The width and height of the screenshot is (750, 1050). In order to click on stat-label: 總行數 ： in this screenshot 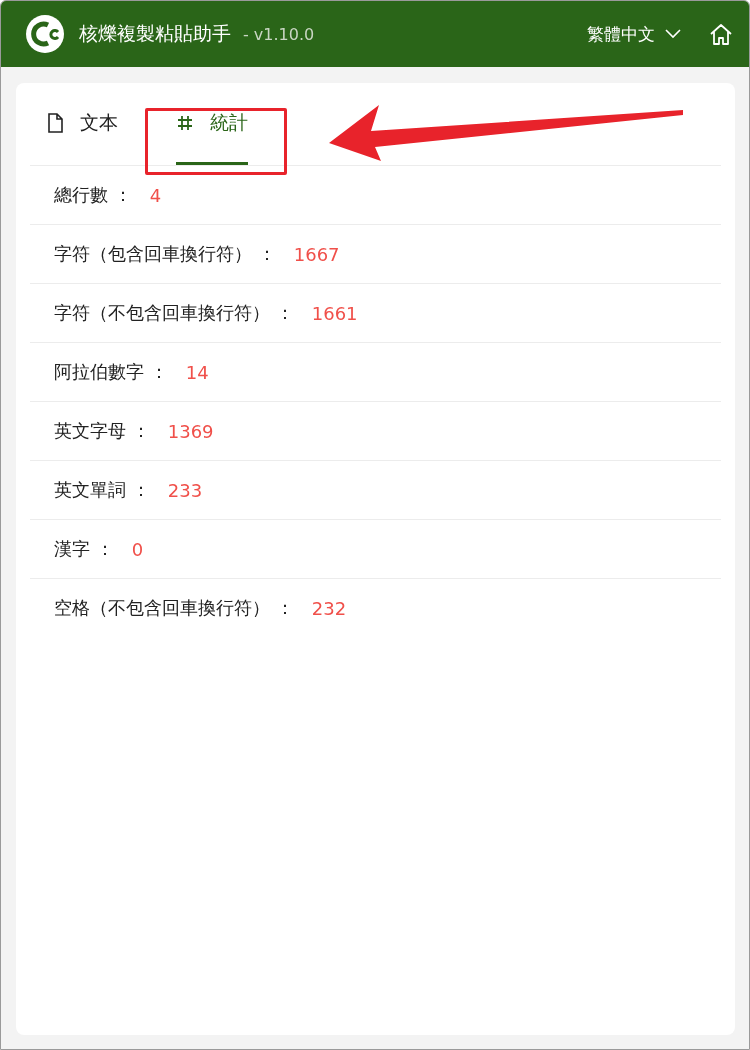, I will do `click(93, 195)`.